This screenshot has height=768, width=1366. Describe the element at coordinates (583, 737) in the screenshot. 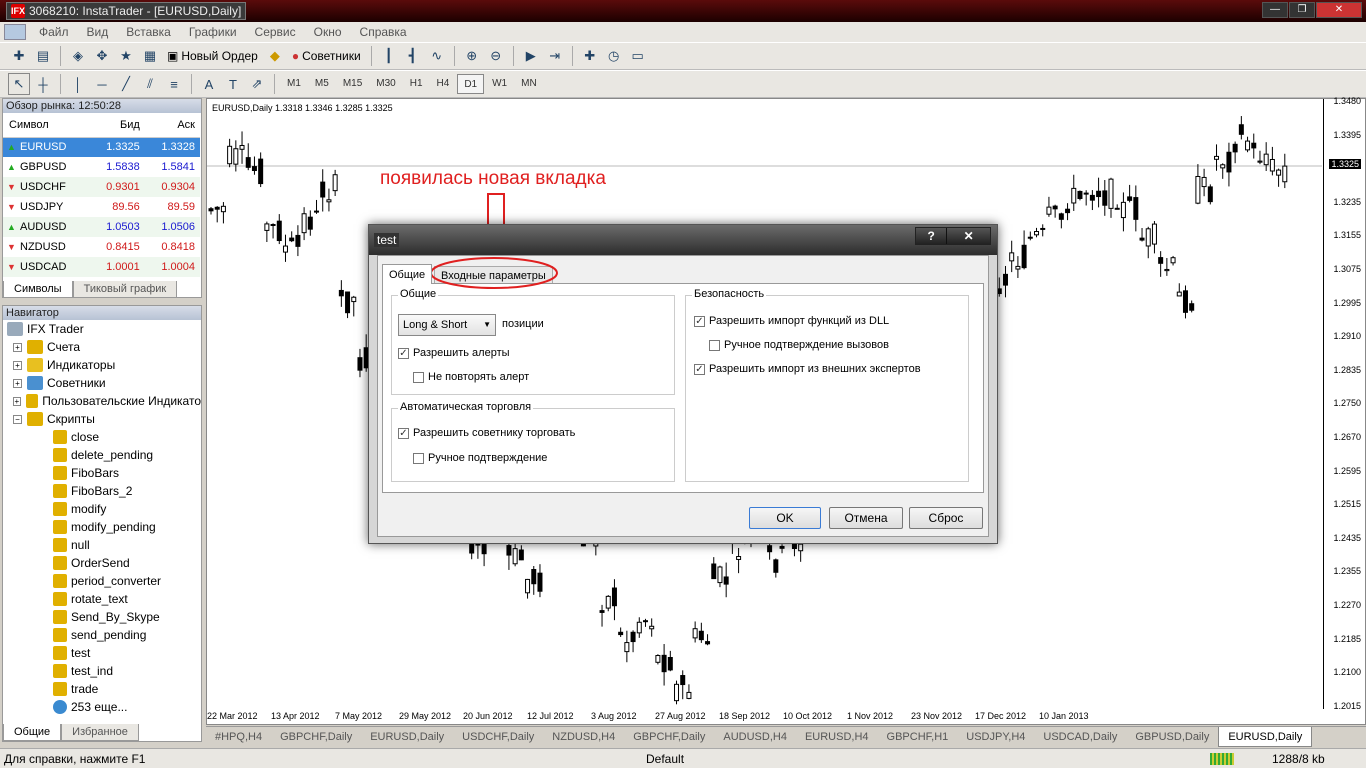

I see `chart-tab: NZDUSD,H4` at that location.